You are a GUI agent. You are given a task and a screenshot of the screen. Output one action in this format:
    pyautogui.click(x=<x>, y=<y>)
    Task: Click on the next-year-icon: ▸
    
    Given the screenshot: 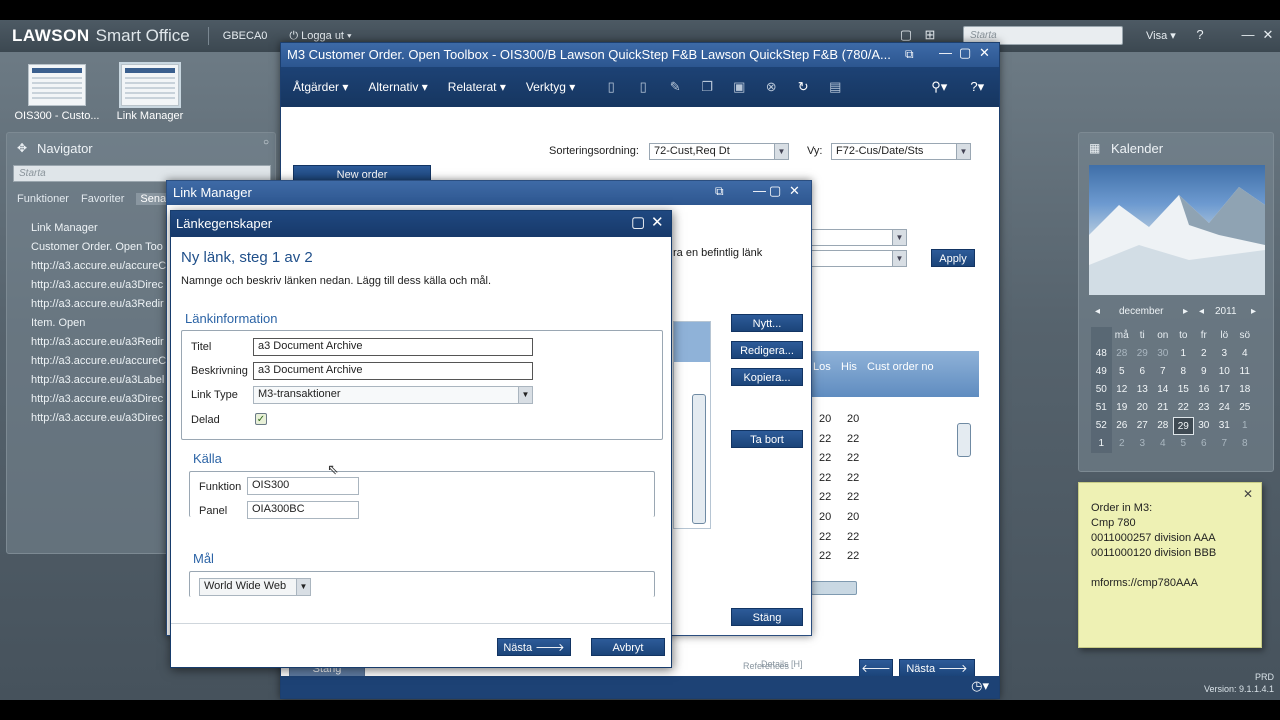 What is the action you would take?
    pyautogui.click(x=1253, y=311)
    